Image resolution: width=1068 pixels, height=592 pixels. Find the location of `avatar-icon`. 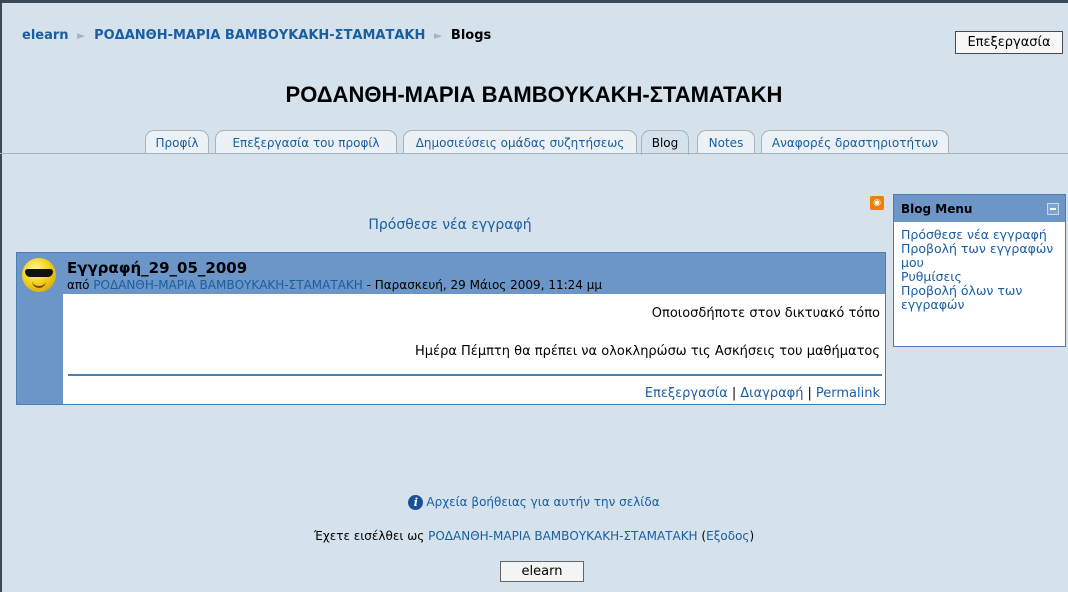

avatar-icon is located at coordinates (39, 275).